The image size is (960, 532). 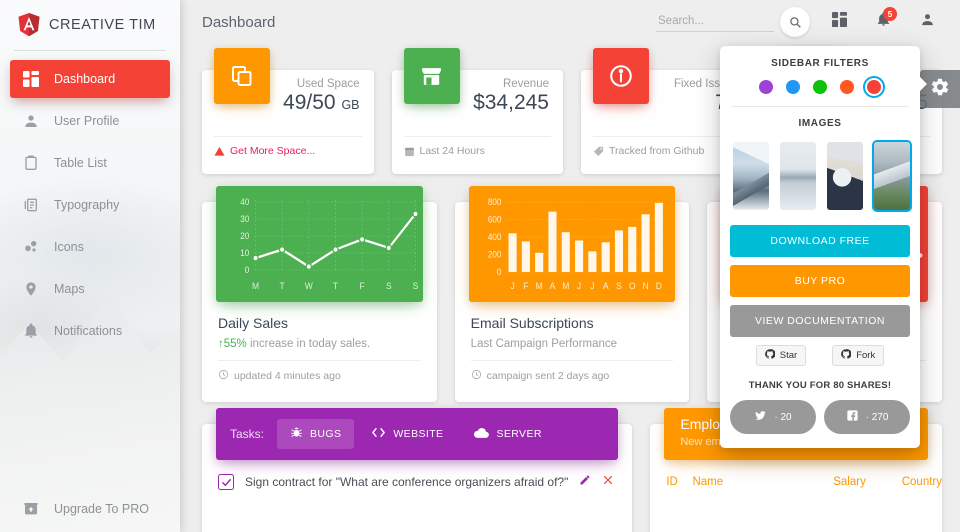 What do you see at coordinates (481, 434) in the screenshot?
I see `cloud-icon` at bounding box center [481, 434].